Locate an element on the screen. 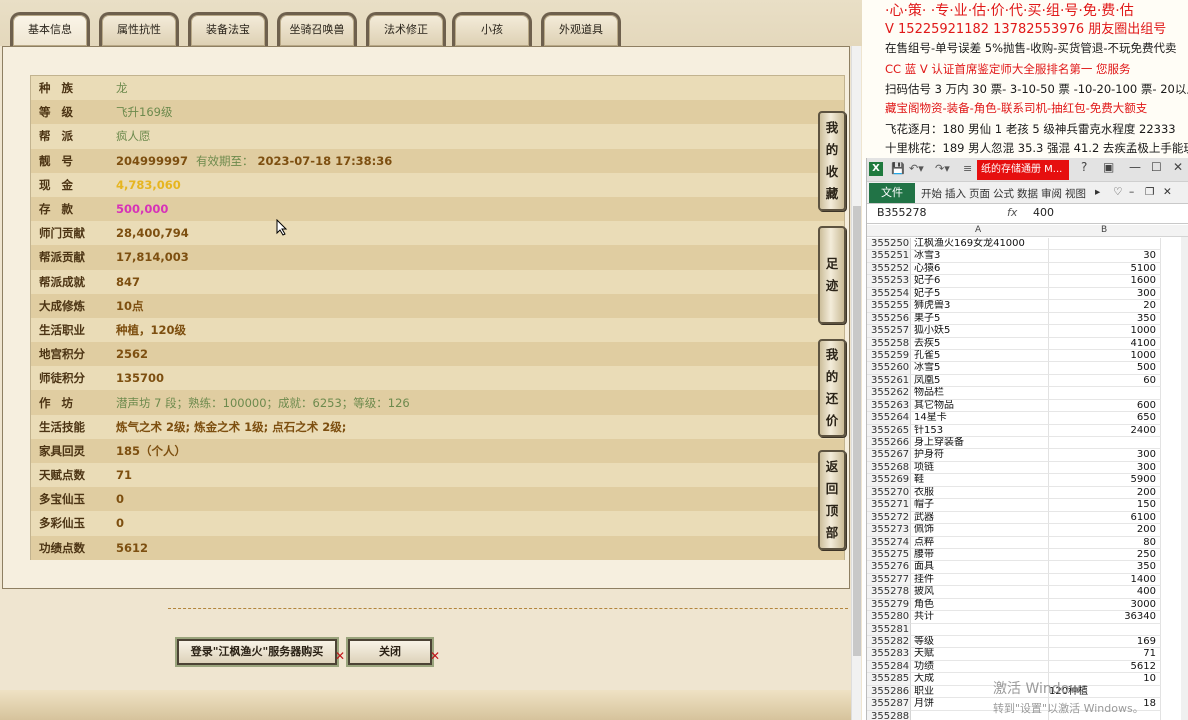 The width and height of the screenshot is (1188, 720). cell-b: 2400 is located at coordinates (1105, 430).